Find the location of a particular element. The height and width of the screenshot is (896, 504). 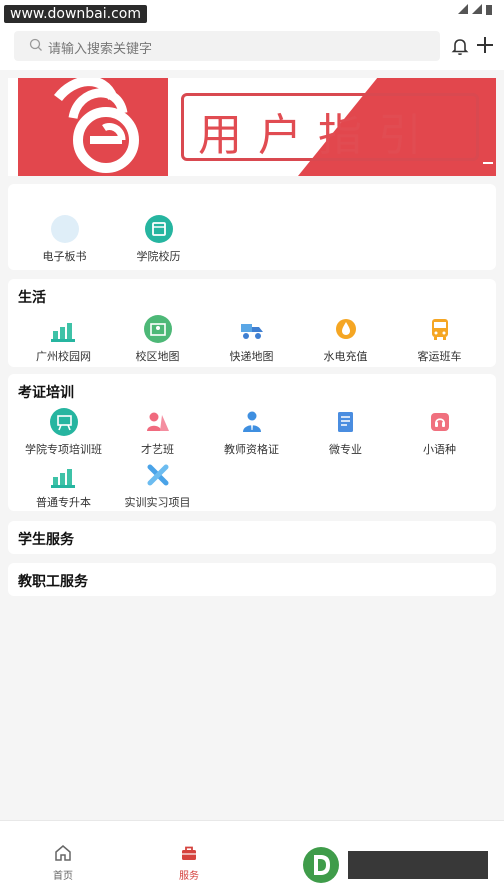

quick-link-label: 学院校历 is located at coordinates (158, 256).